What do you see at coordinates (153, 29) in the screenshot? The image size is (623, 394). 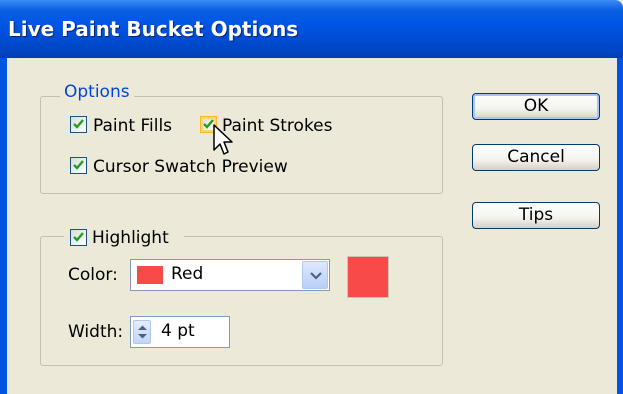 I see `window-title: Live Paint Bucket Options` at bounding box center [153, 29].